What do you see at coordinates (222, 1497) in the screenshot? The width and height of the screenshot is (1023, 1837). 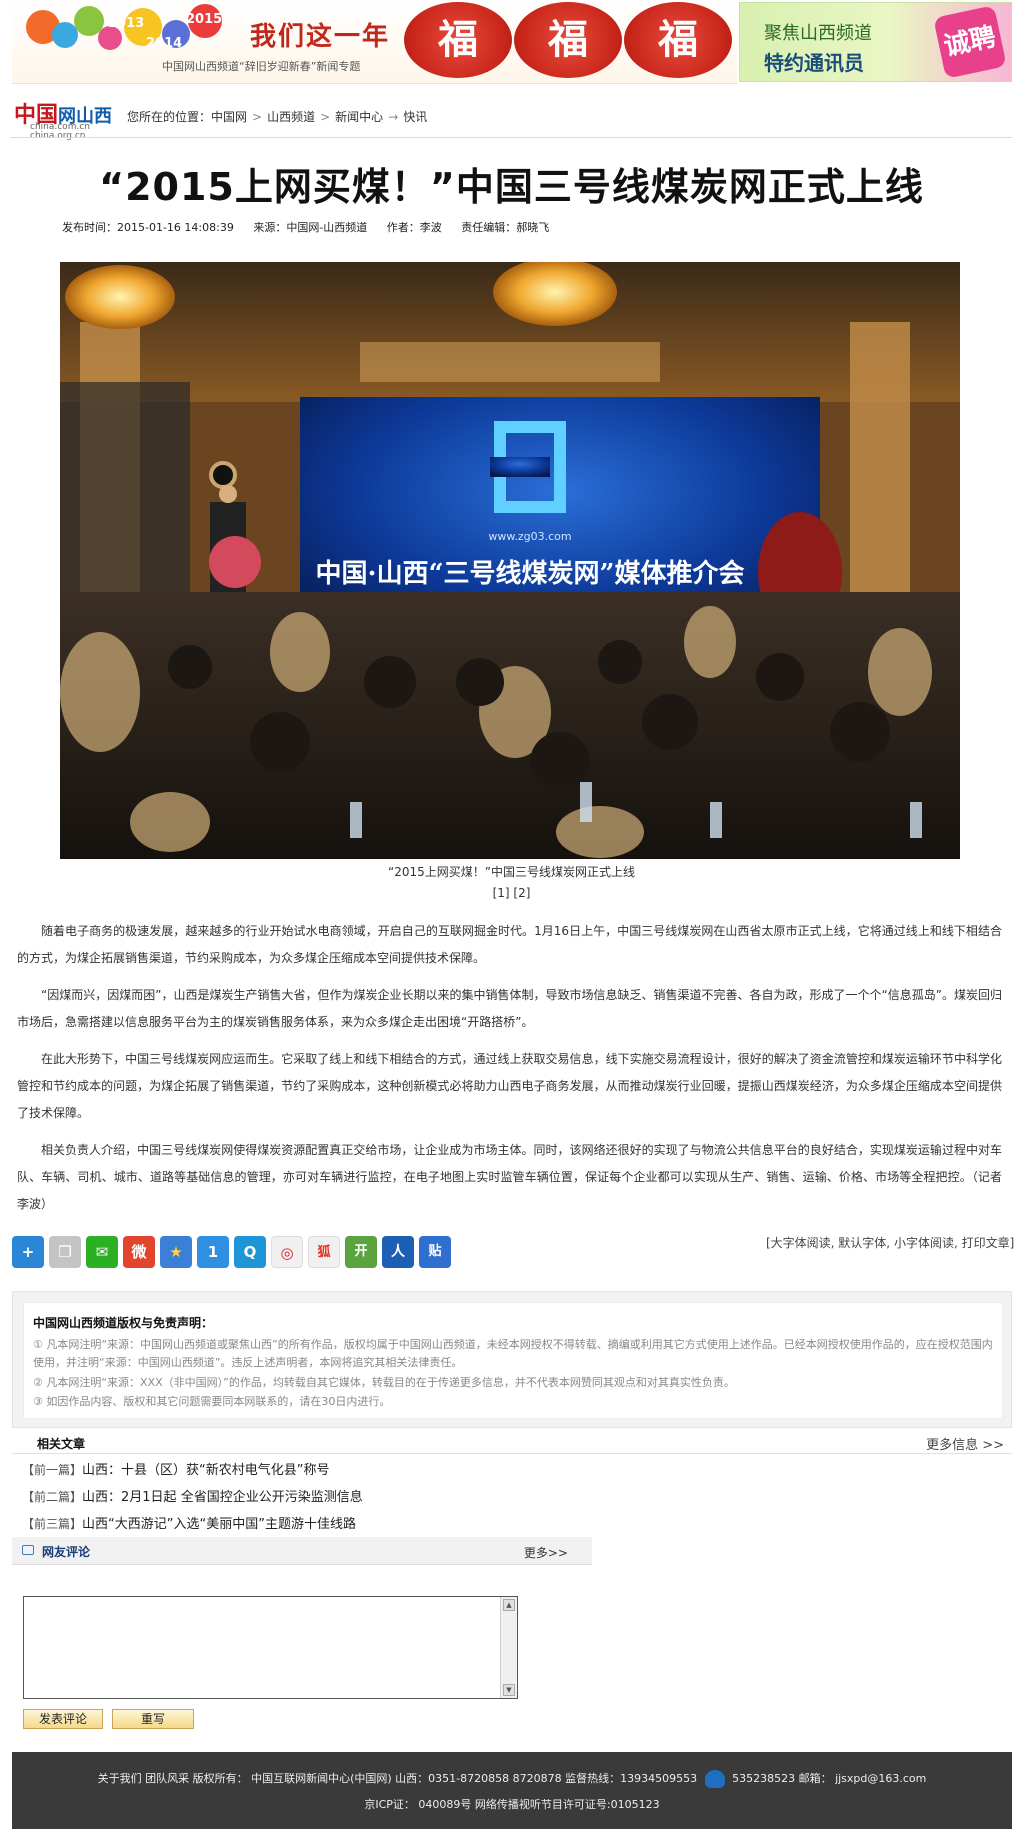 I see `related-item-text: 山西：2月1日起 全省国控企业公开污染监测信息` at bounding box center [222, 1497].